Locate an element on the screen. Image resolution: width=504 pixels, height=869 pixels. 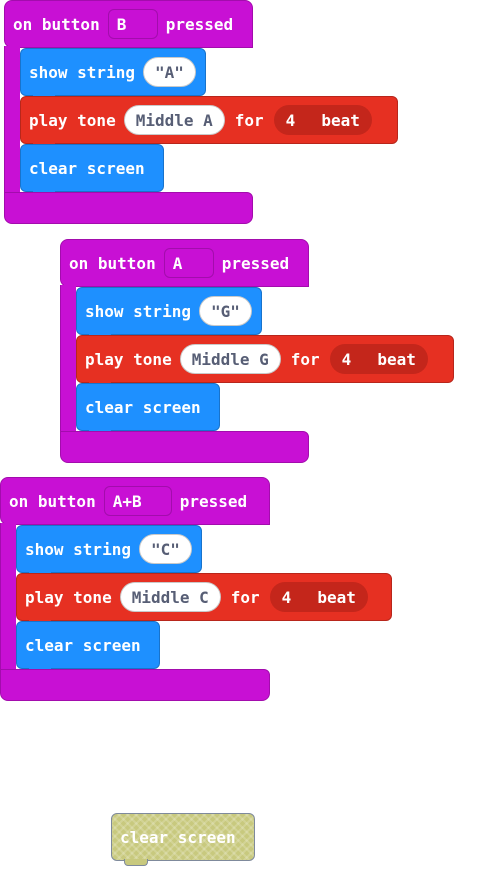
event-header: on button B pressed is located at coordinates (128, 24).